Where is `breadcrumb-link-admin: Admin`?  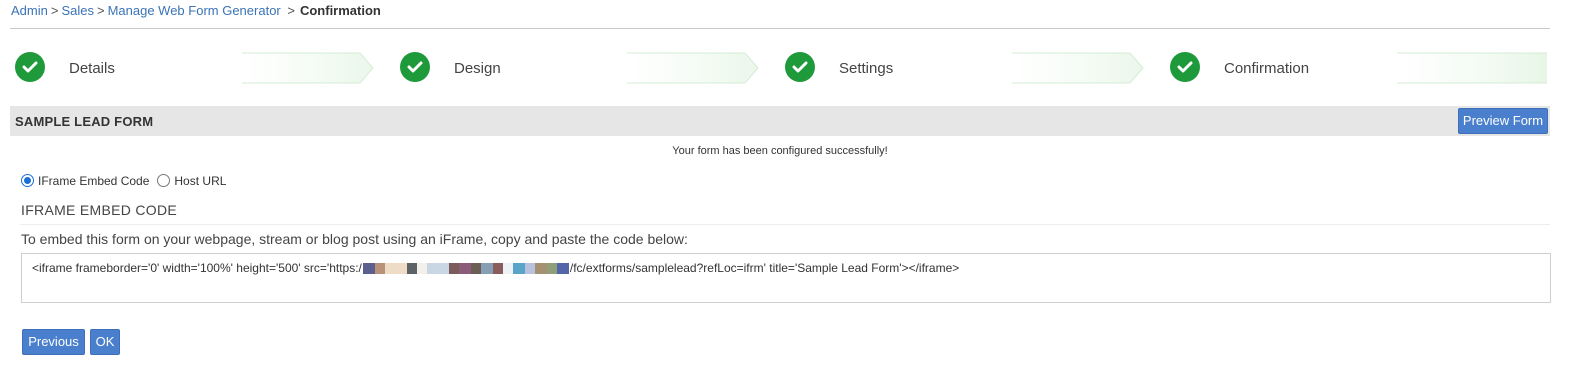
breadcrumb-link-admin: Admin is located at coordinates (29, 10).